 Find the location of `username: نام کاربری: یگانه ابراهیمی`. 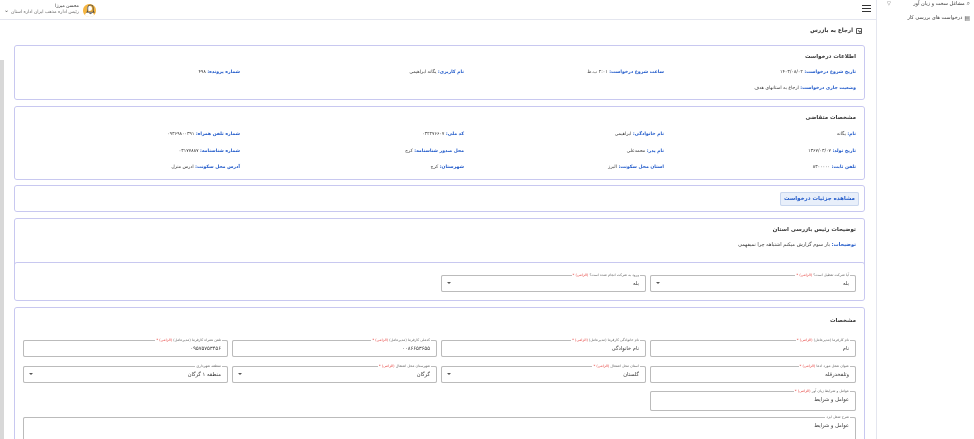

username: نام کاربری: یگانه ابراهیمی is located at coordinates (436, 72).